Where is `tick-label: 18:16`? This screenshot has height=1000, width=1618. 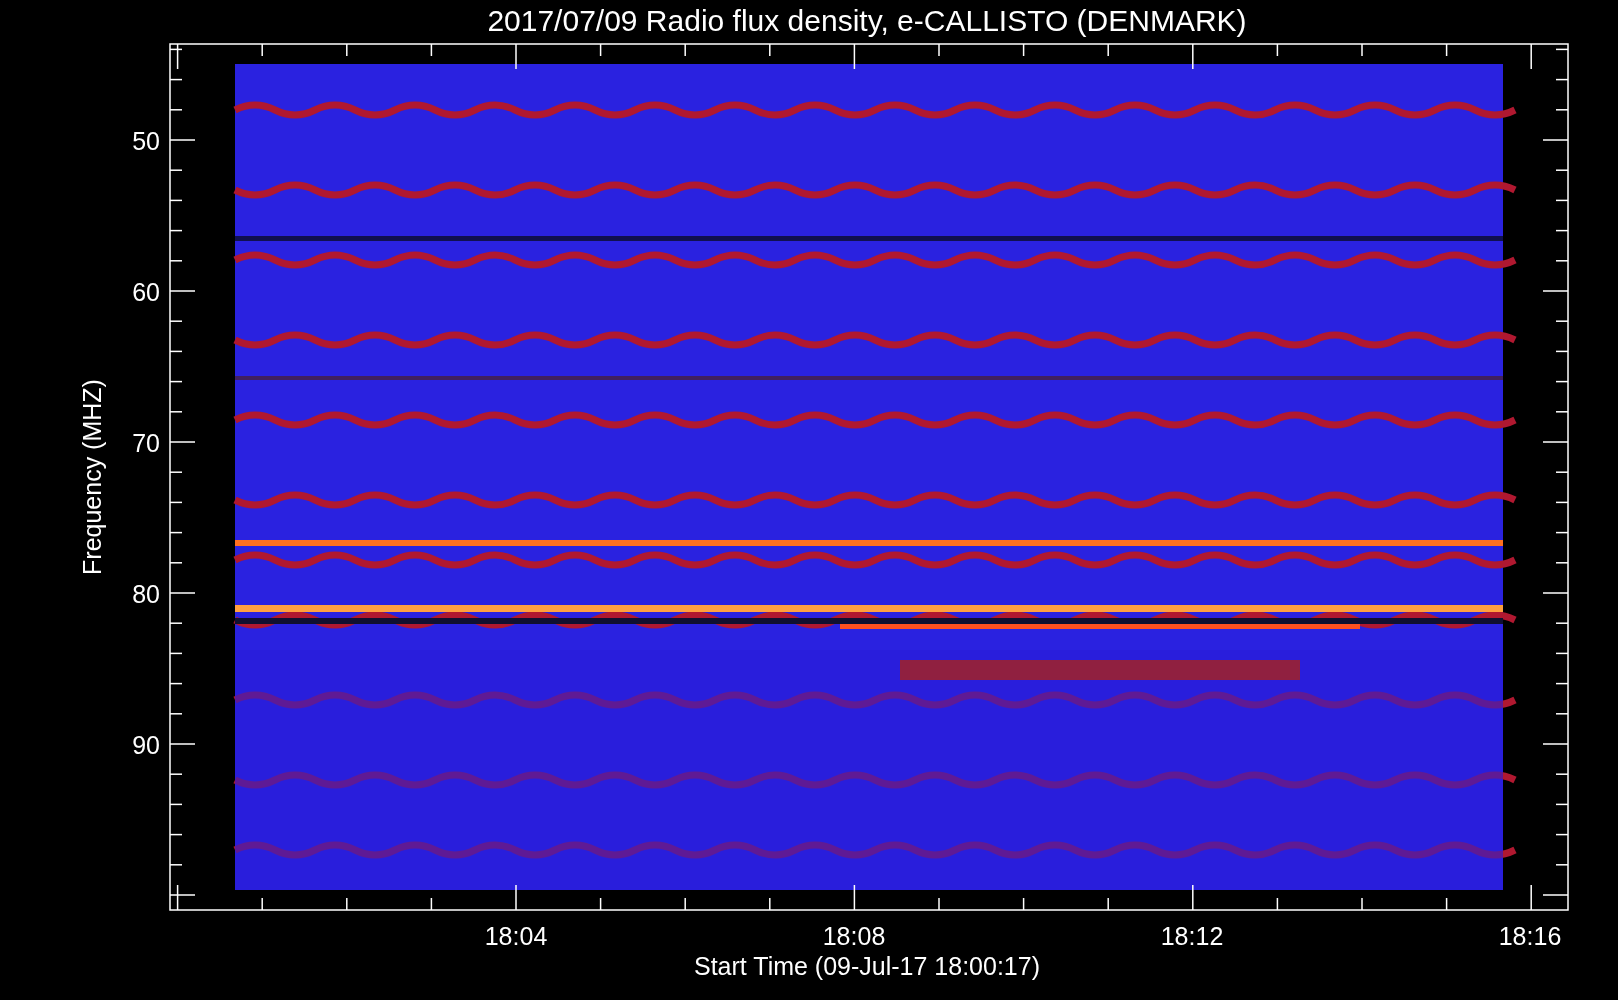
tick-label: 18:16 is located at coordinates (1530, 936).